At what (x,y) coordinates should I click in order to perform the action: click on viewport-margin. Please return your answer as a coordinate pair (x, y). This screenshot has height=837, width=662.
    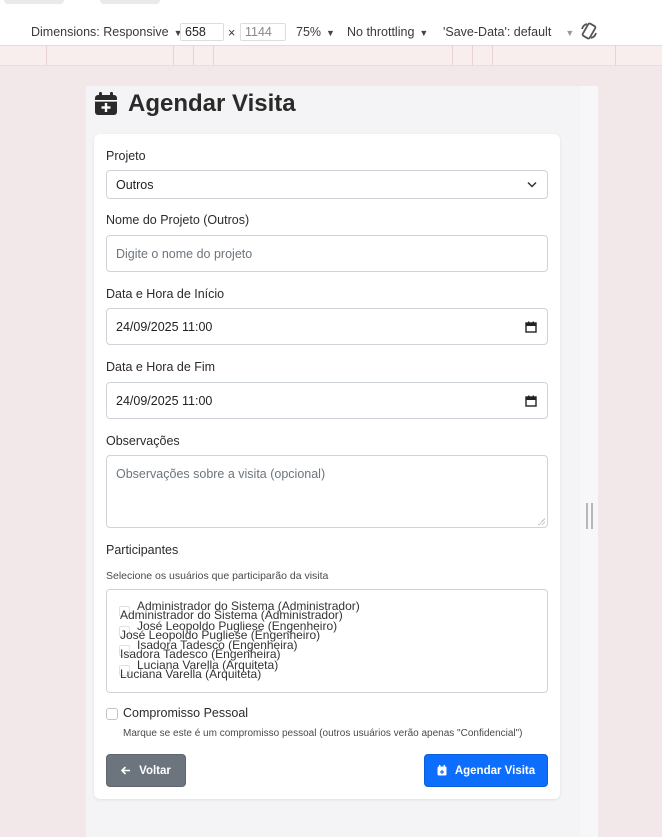
    Looking at the image, I should click on (630, 461).